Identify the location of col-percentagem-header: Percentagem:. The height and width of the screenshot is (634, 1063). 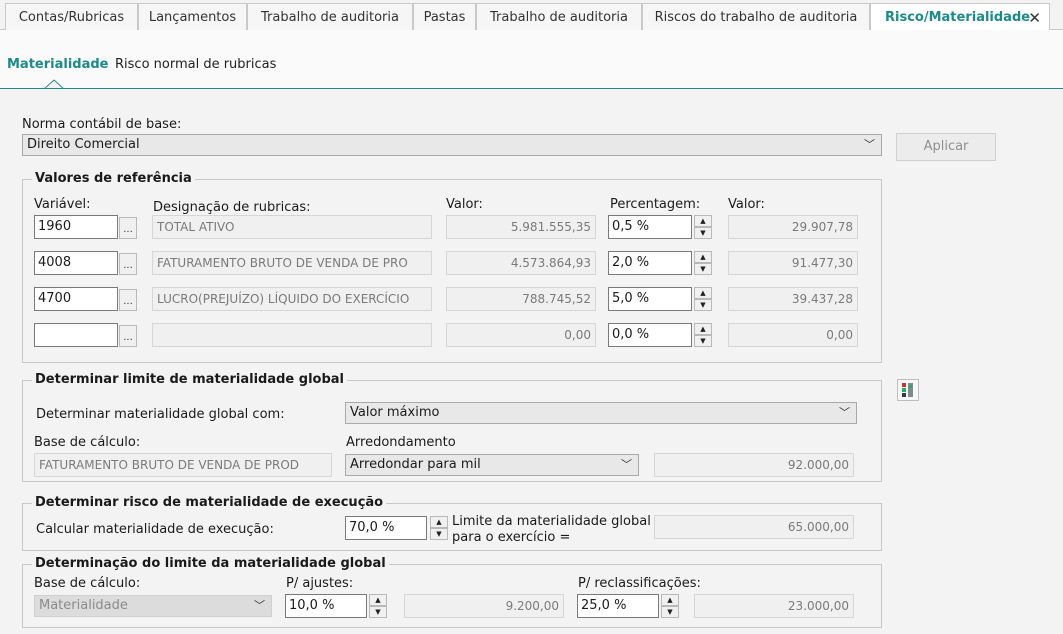
(655, 204).